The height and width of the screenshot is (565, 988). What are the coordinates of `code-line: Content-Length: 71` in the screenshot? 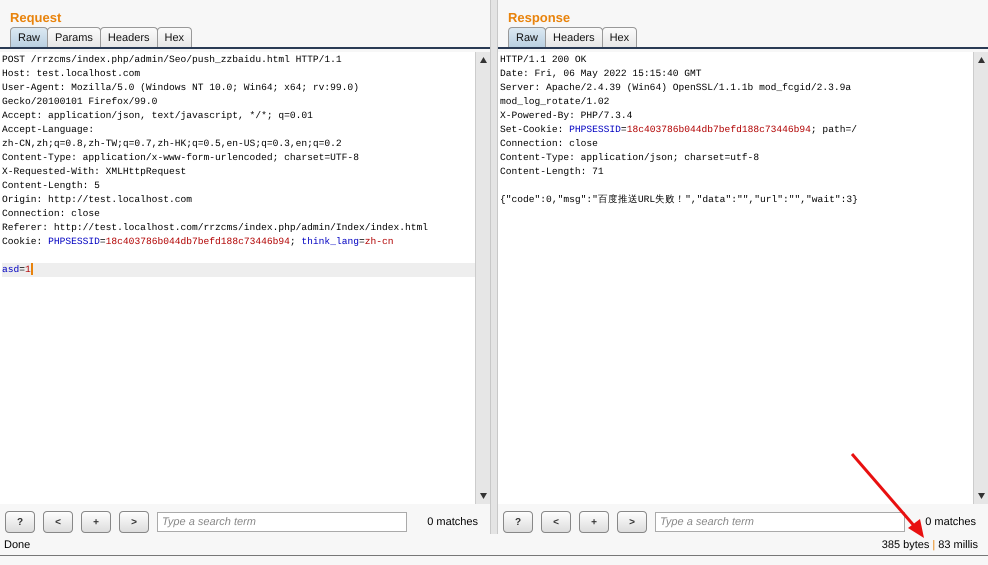 It's located at (552, 171).